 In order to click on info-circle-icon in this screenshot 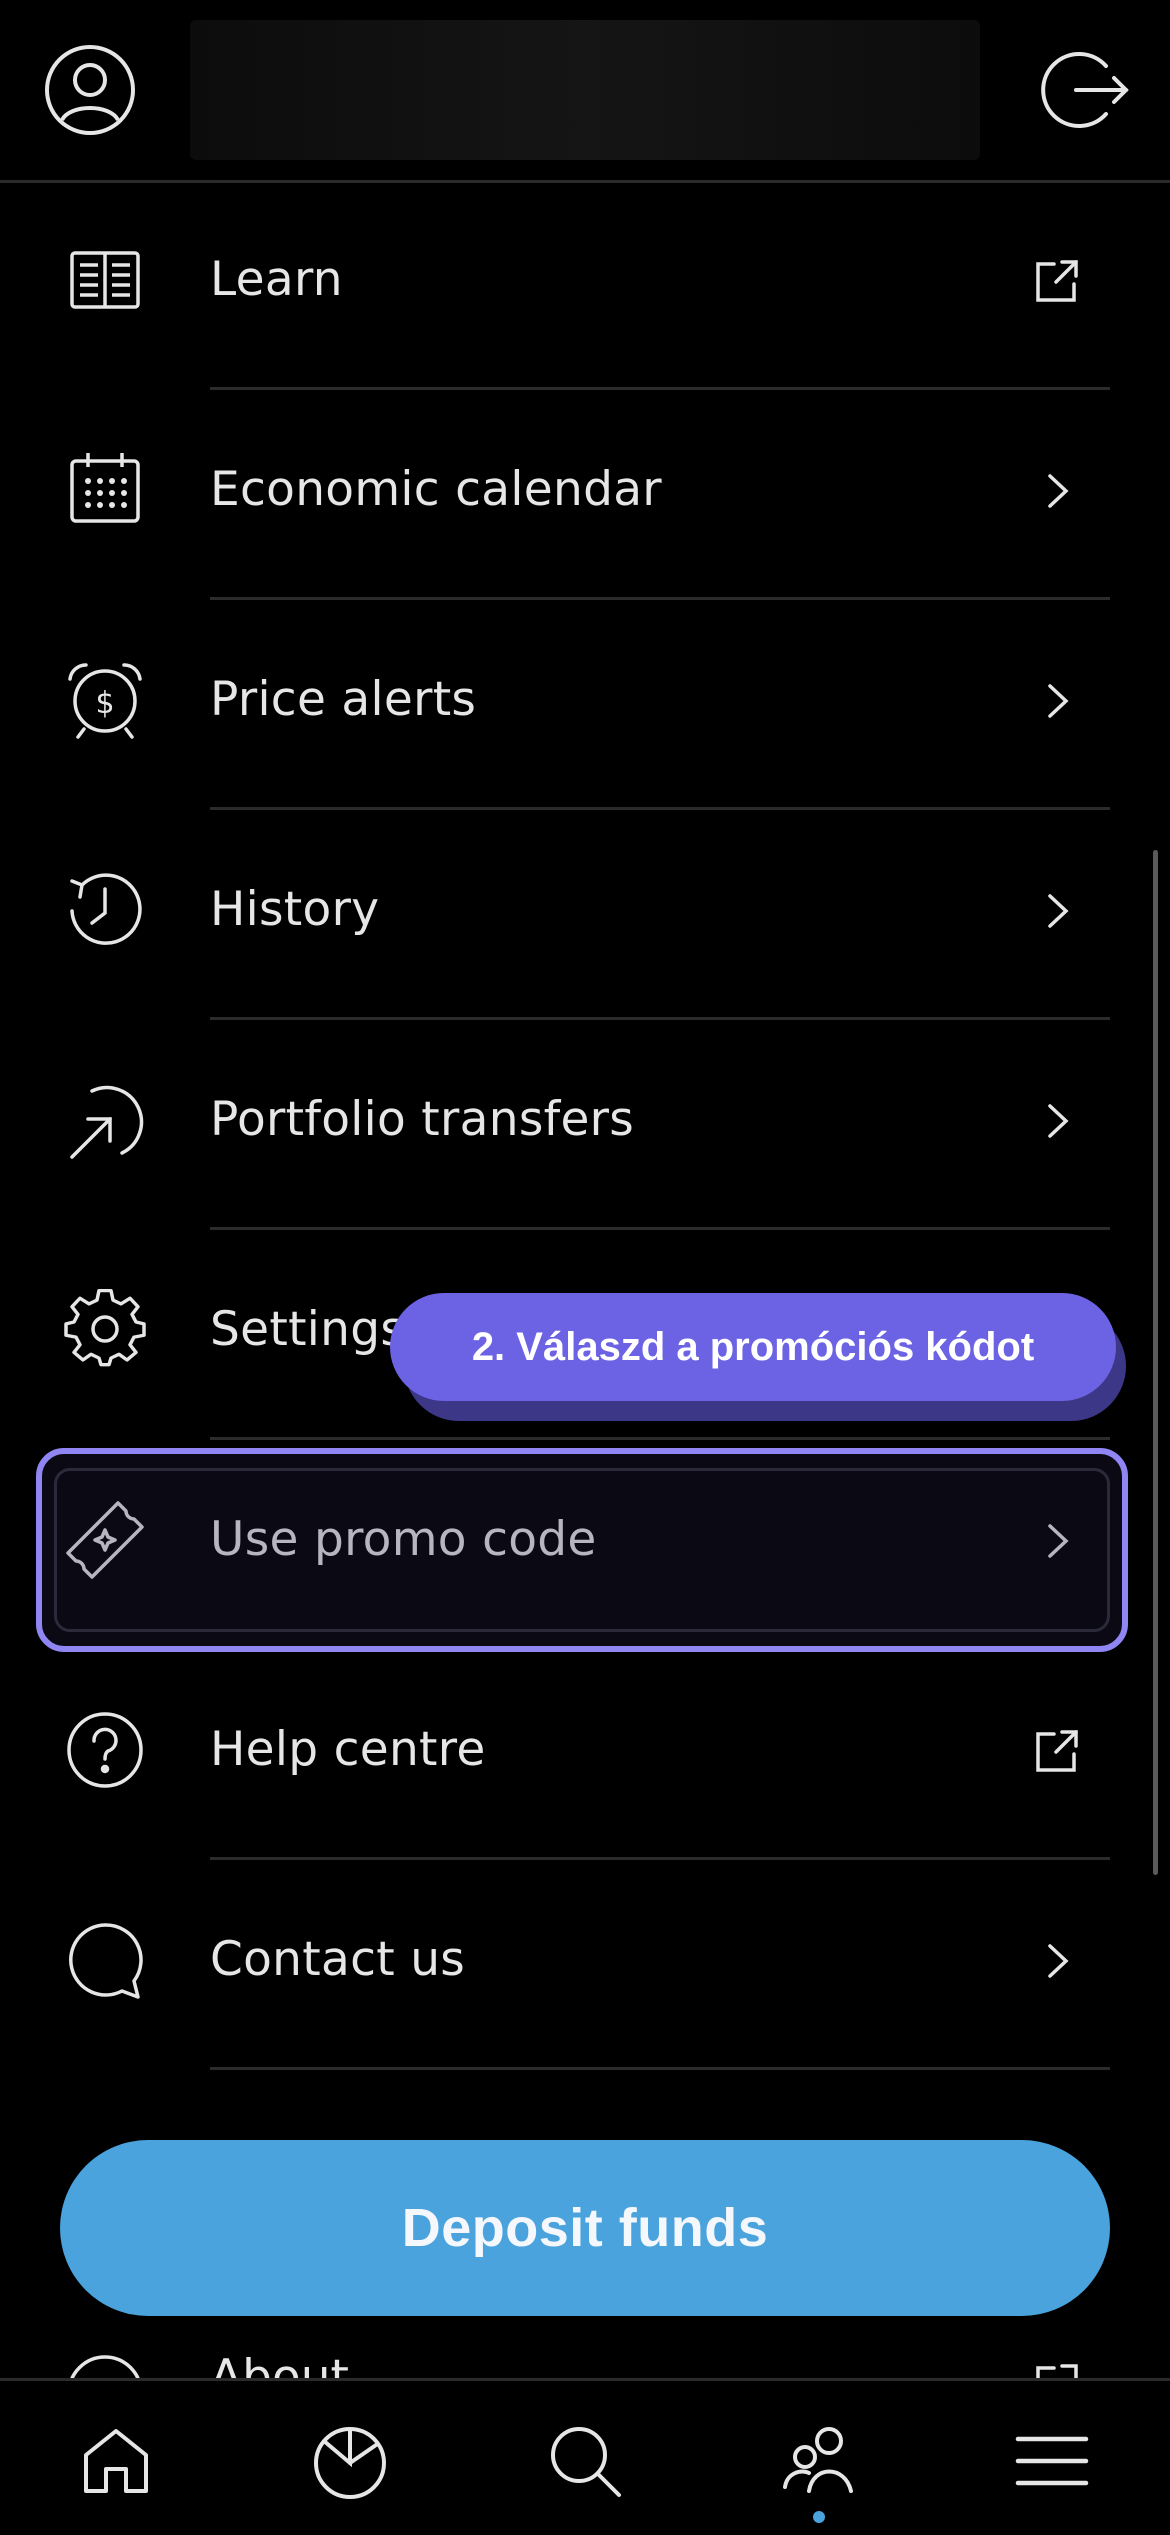, I will do `click(105, 2364)`.